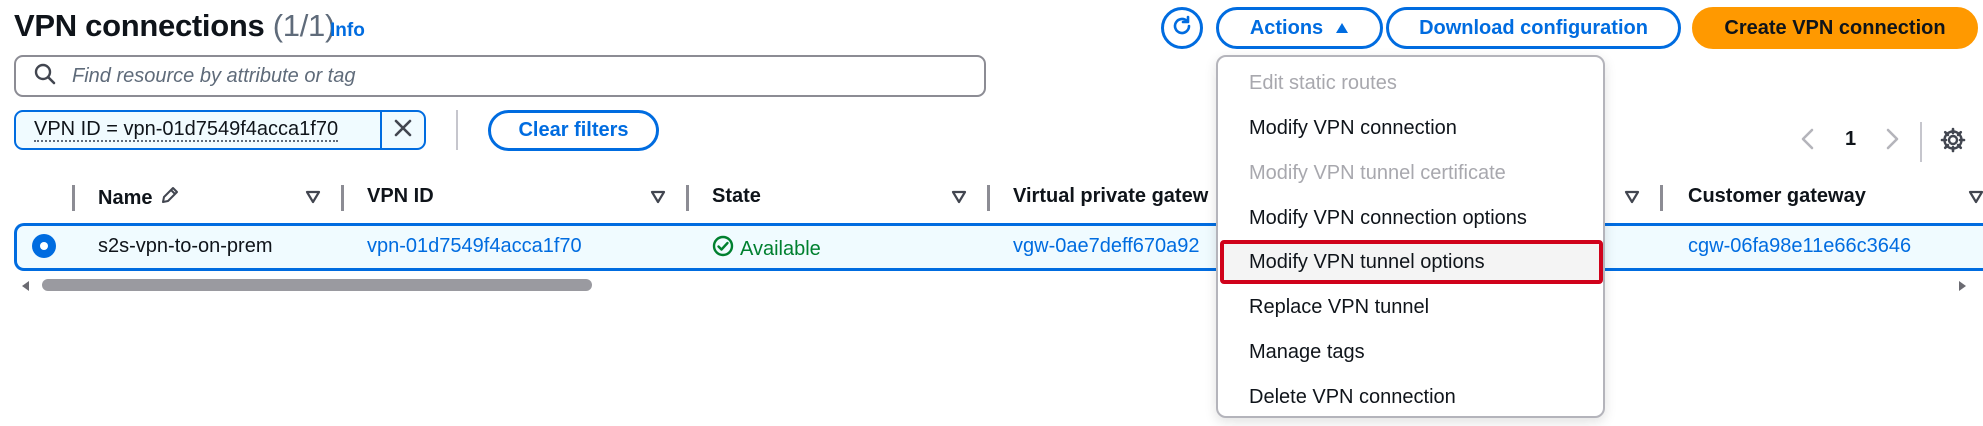  Describe the element at coordinates (139, 25) in the screenshot. I see `page-title-text: VPN connections` at that location.